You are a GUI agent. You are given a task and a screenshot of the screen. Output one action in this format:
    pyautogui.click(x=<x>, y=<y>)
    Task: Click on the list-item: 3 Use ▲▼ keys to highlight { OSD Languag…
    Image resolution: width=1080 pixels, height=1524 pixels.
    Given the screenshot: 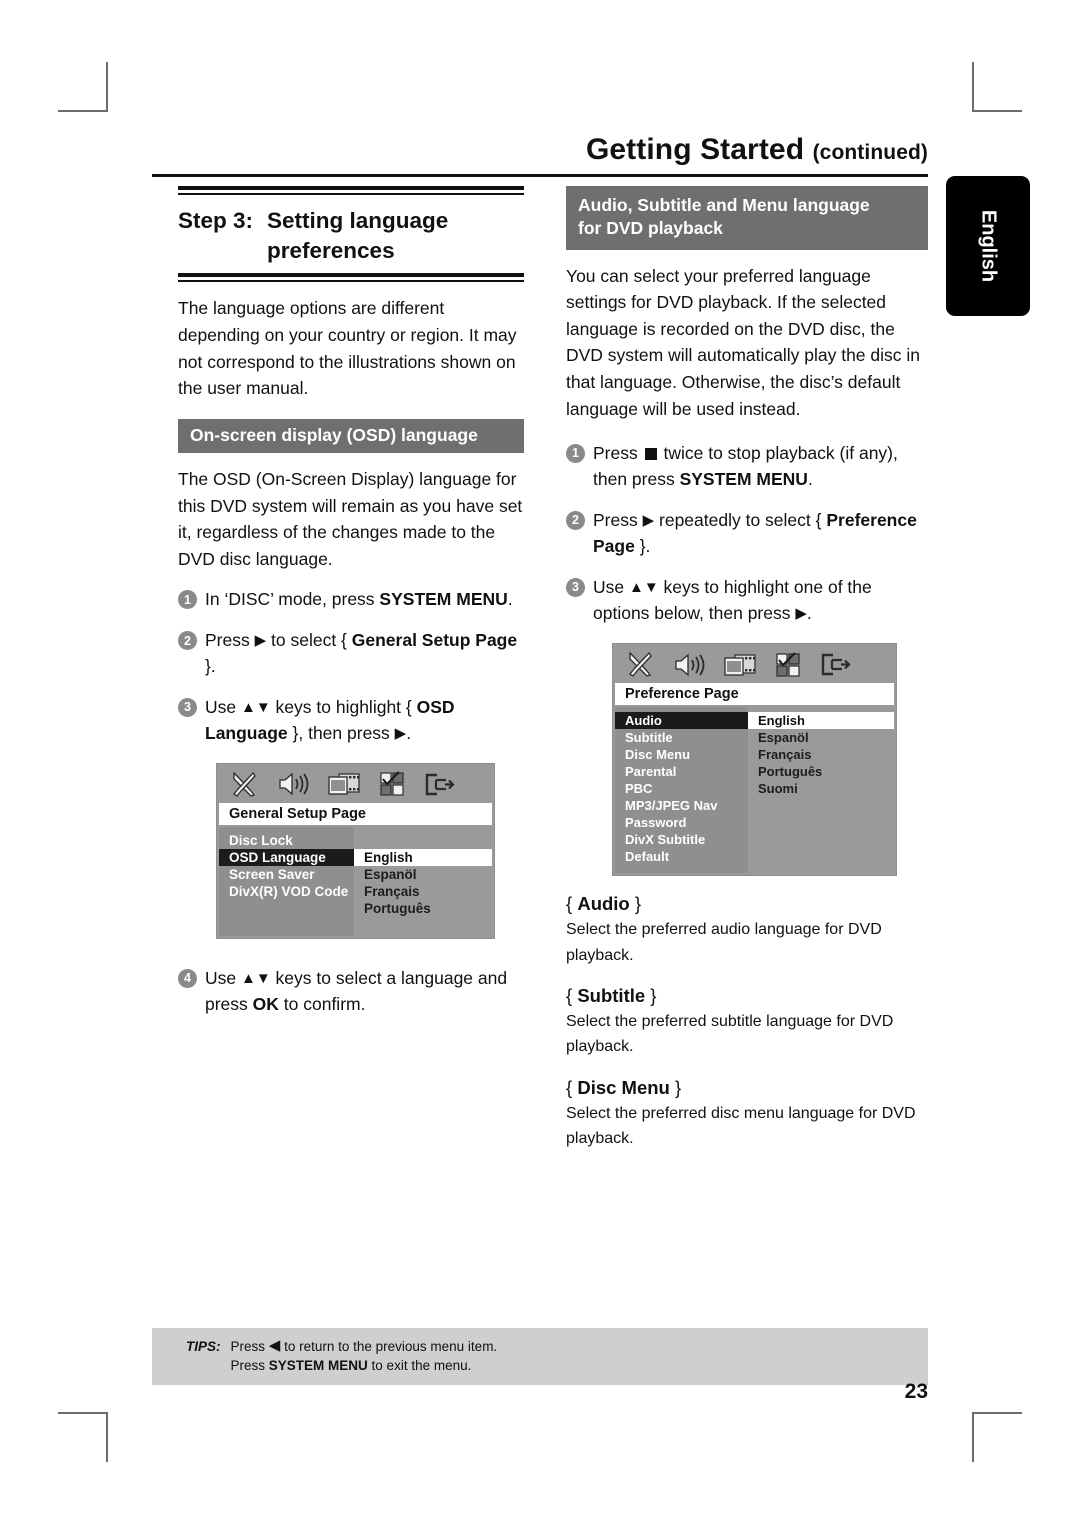 What is the action you would take?
    pyautogui.click(x=351, y=721)
    